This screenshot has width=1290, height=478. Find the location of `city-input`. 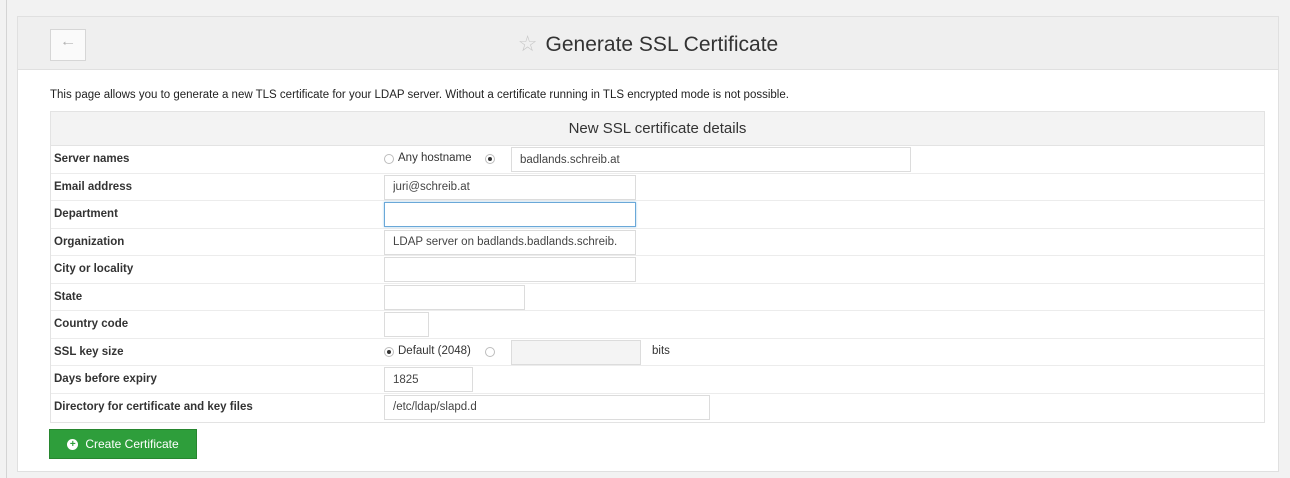

city-input is located at coordinates (510, 269).